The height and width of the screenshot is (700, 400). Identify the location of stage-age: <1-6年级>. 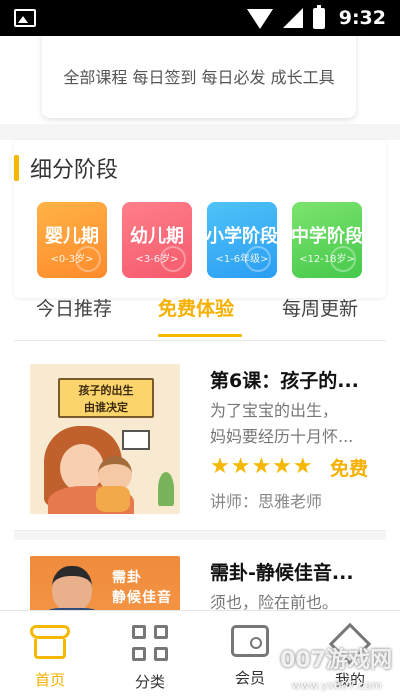
(242, 259).